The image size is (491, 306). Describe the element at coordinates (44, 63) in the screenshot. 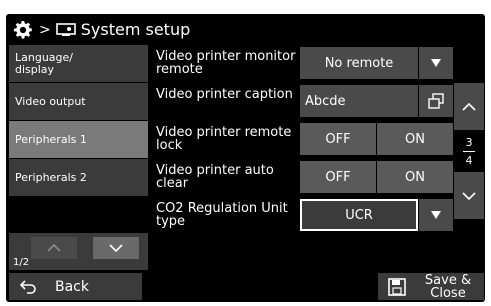

I see `sidebar-item-label: Language/ display` at that location.